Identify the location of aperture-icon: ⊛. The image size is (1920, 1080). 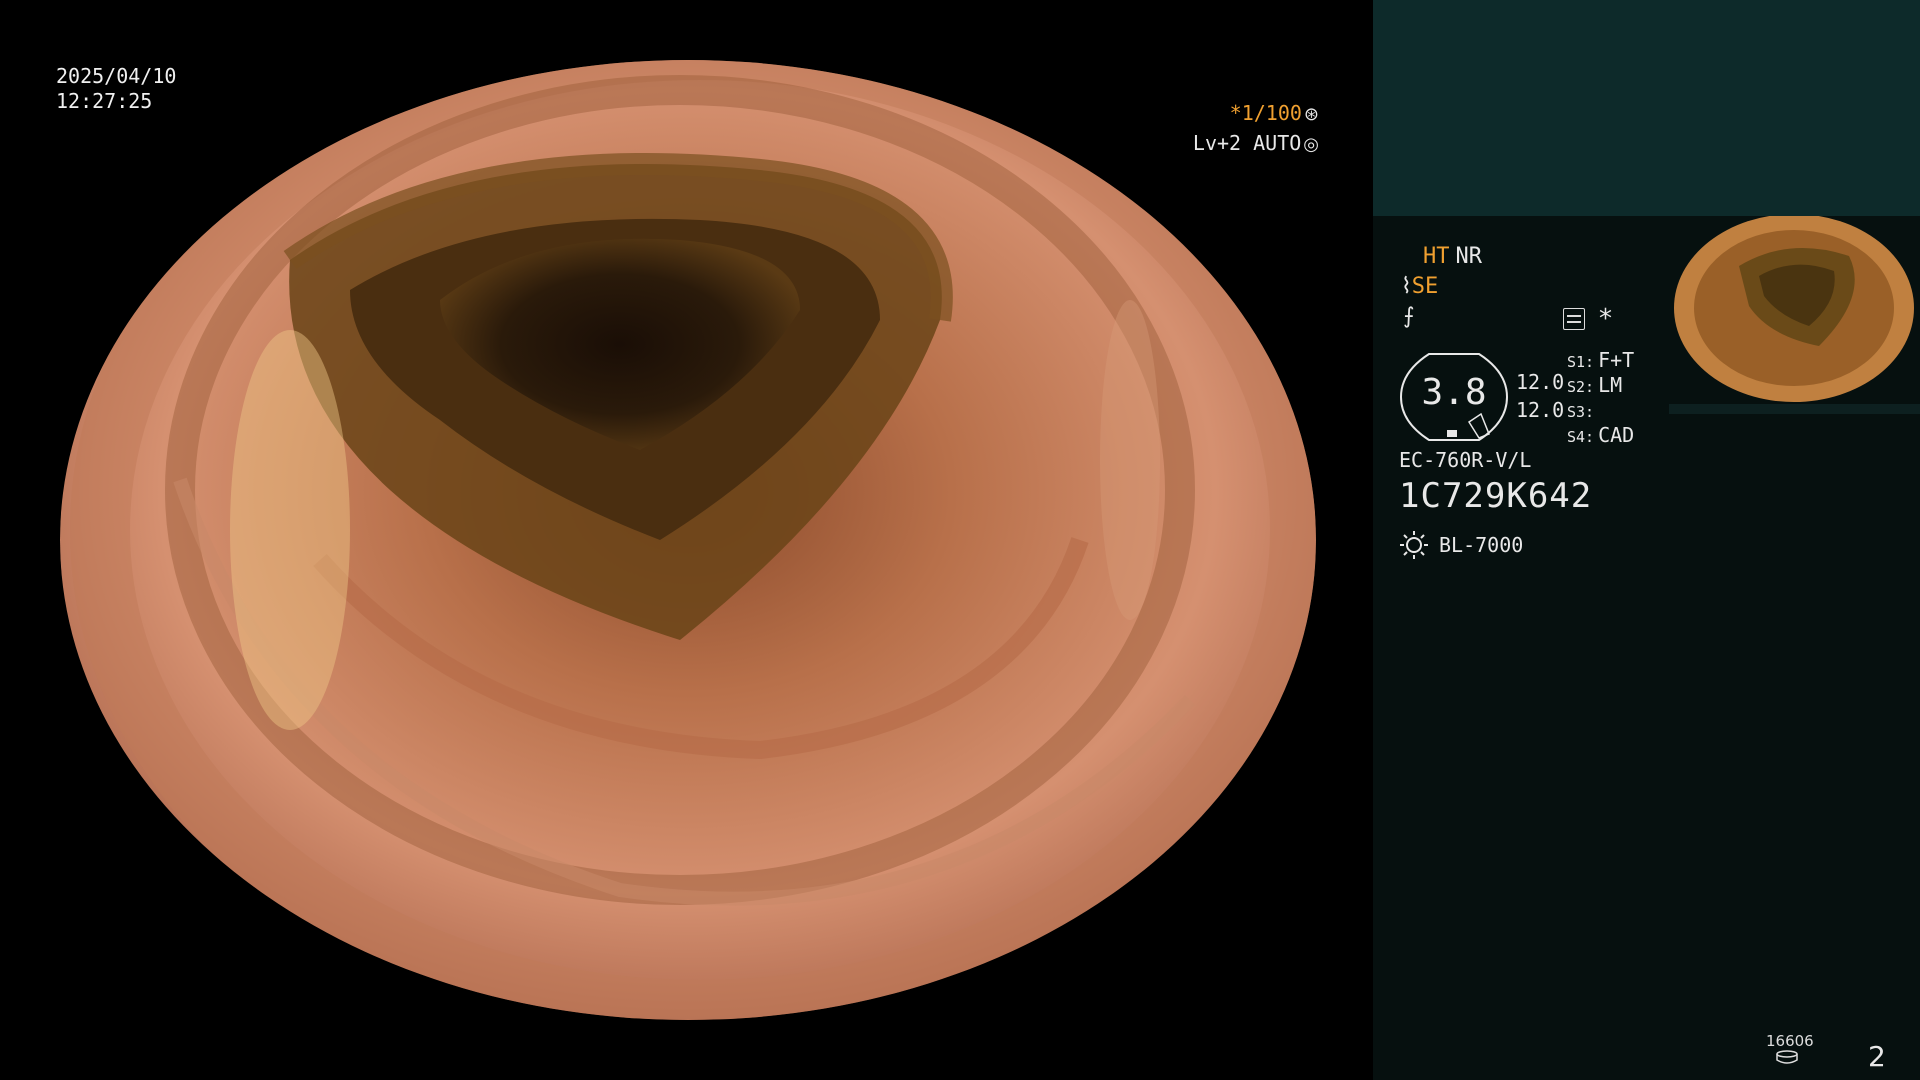
(1311, 114).